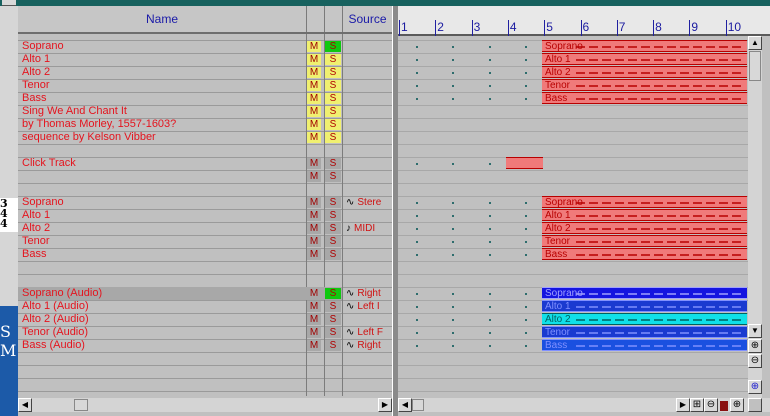 The image size is (770, 416). Describe the element at coordinates (418, 405) in the screenshot. I see `arrange-horizontal-thumb` at that location.